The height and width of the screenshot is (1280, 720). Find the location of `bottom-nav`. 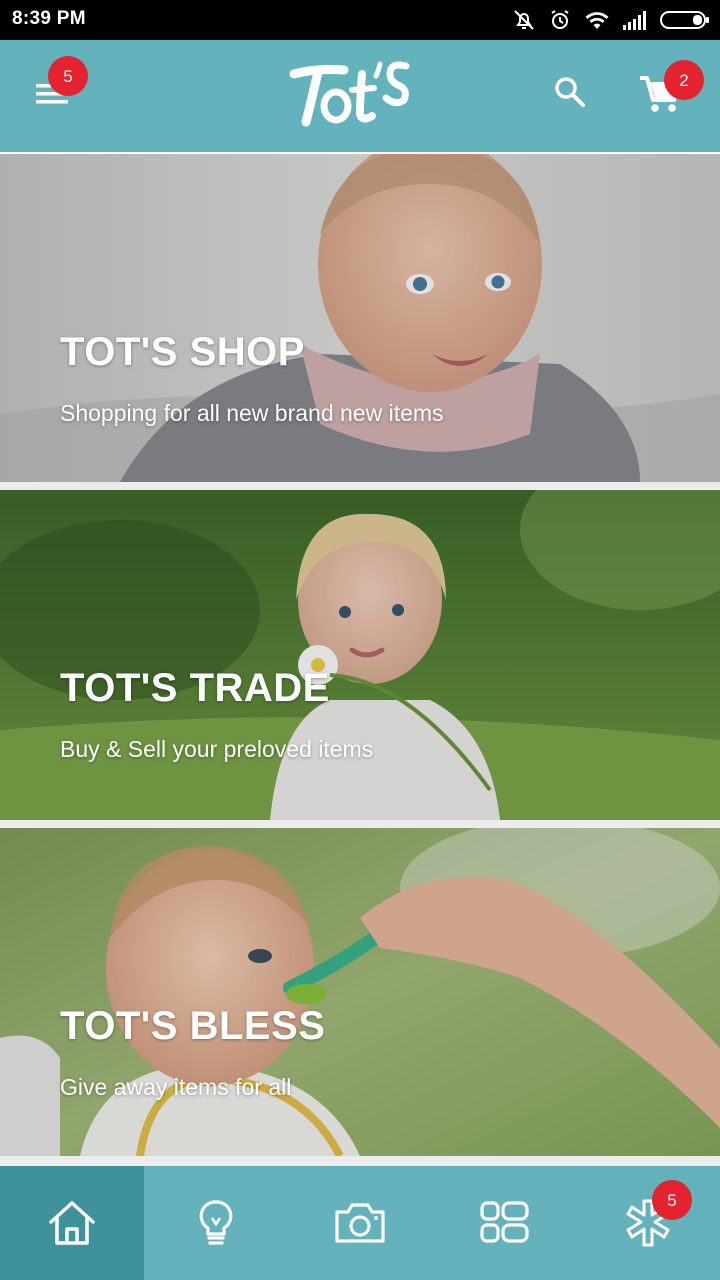

bottom-nav is located at coordinates (360, 1223).